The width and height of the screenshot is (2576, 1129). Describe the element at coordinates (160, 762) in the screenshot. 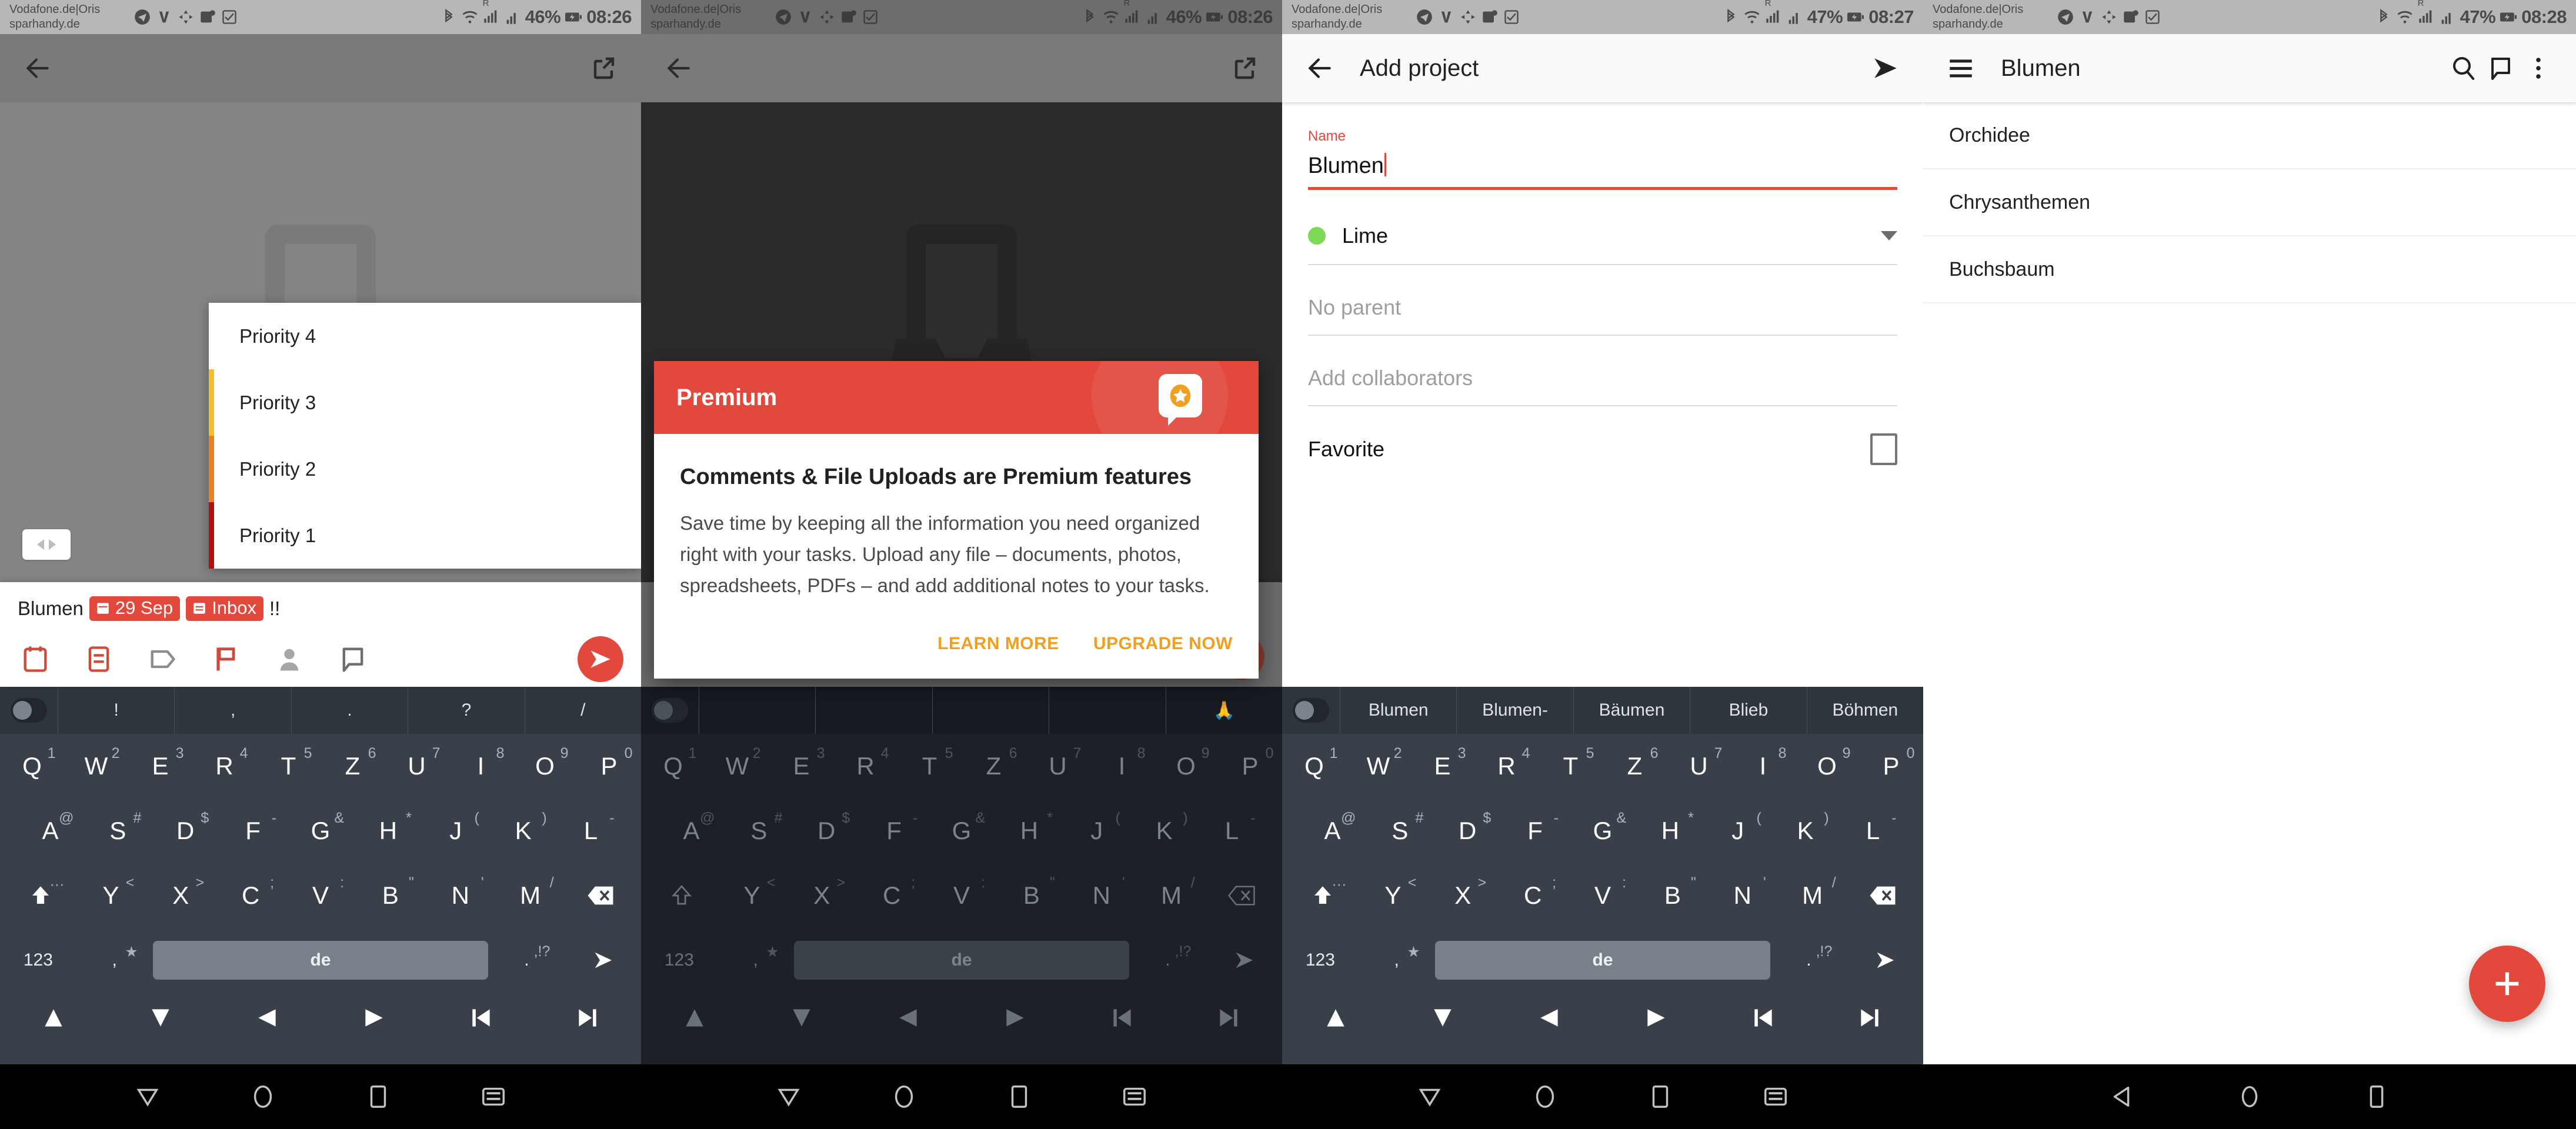

I see `key-E: 3E` at that location.